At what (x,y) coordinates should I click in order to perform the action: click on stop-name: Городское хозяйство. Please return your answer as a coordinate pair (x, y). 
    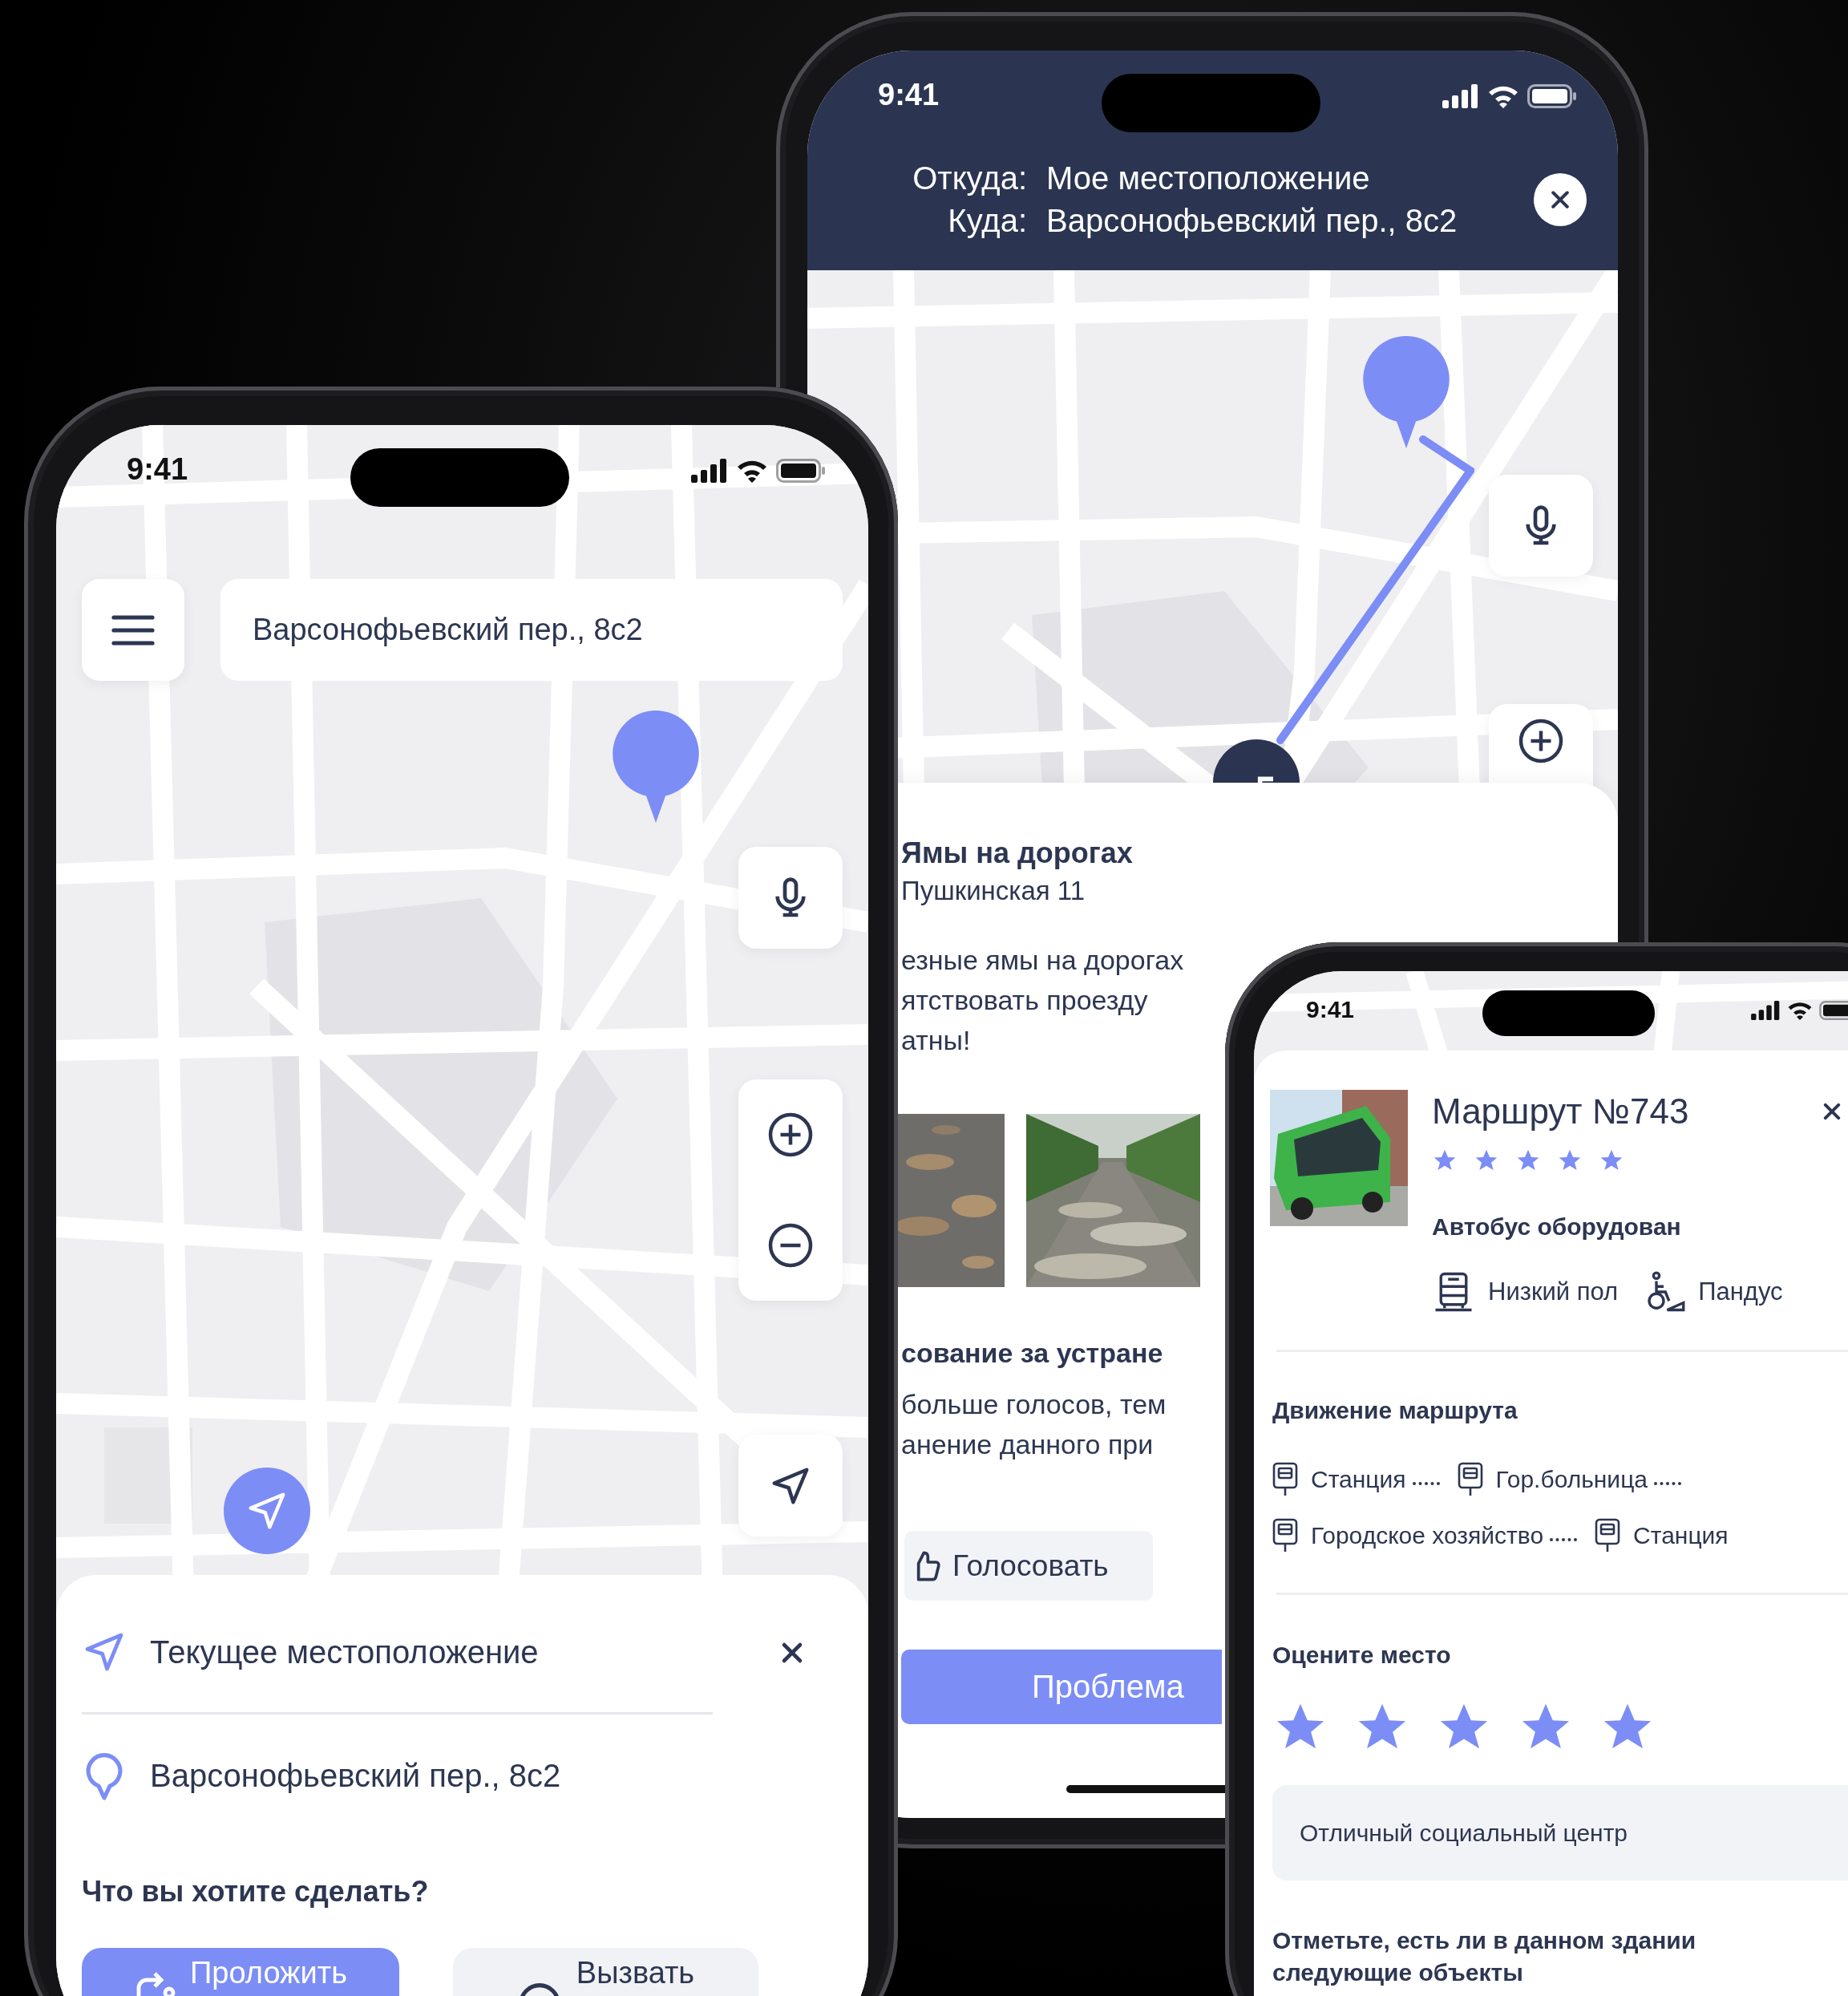
    Looking at the image, I should click on (1427, 1535).